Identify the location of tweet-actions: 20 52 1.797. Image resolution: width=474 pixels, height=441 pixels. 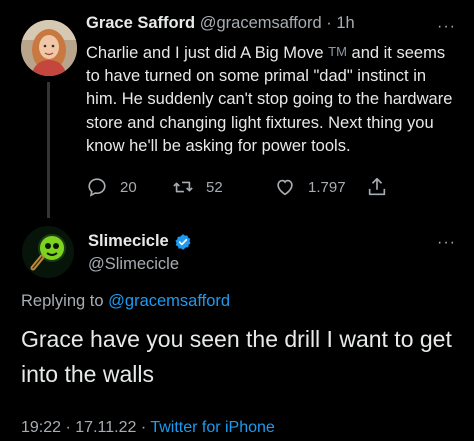
(241, 187).